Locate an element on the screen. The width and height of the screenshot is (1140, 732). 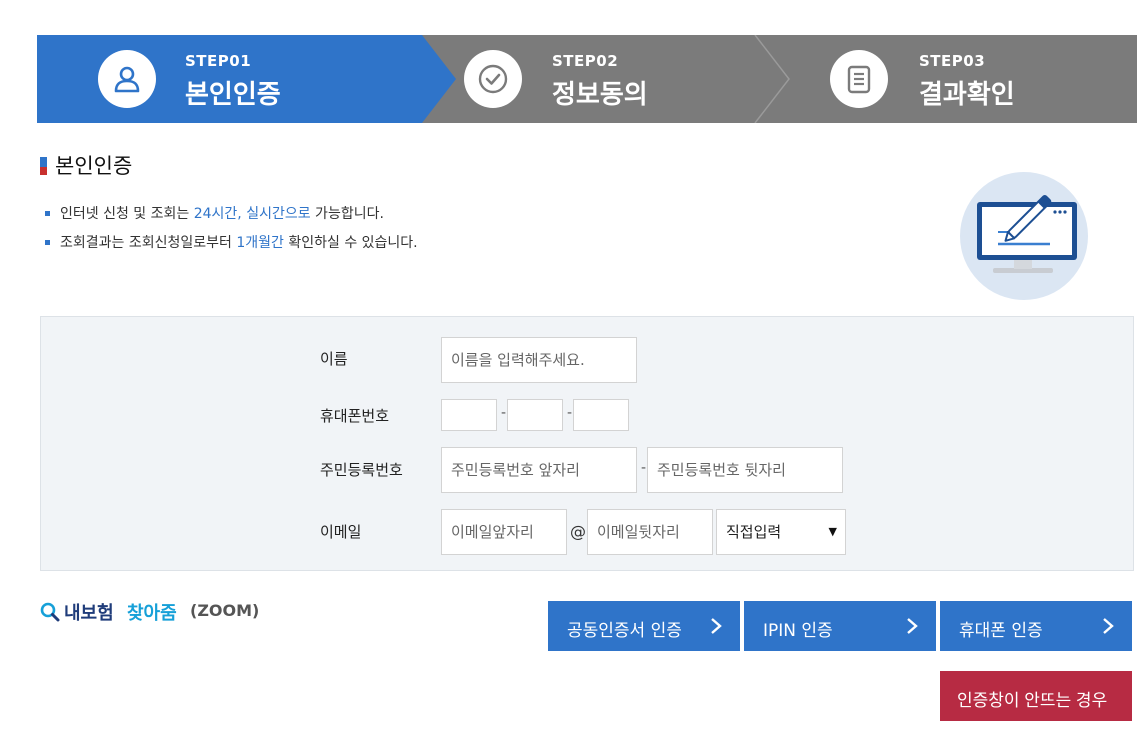
step-progress-bar: STEP01 본인인증 STEP02 정보동의 STEP03 결과확인 is located at coordinates (587, 79).